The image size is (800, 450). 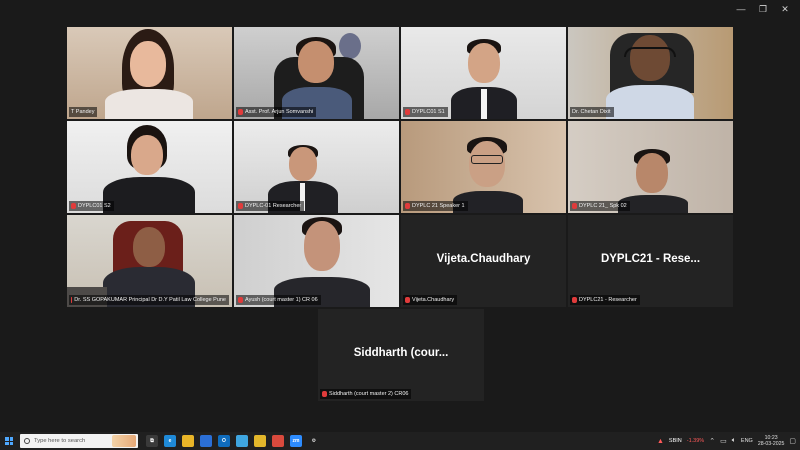 What do you see at coordinates (650, 52) in the screenshot?
I see `headset-icon` at bounding box center [650, 52].